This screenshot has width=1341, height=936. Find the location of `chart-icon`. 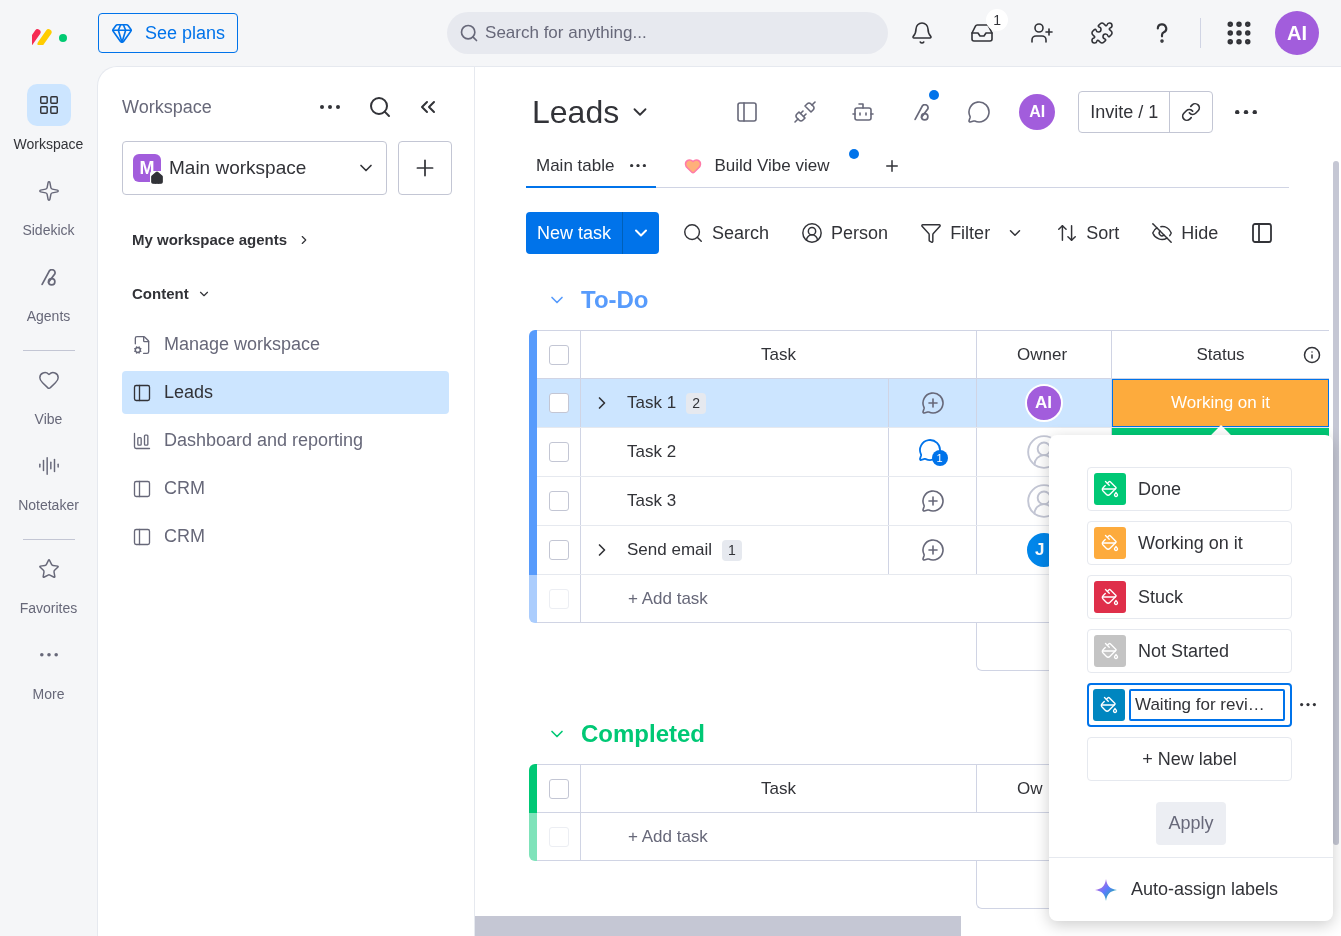

chart-icon is located at coordinates (142, 440).